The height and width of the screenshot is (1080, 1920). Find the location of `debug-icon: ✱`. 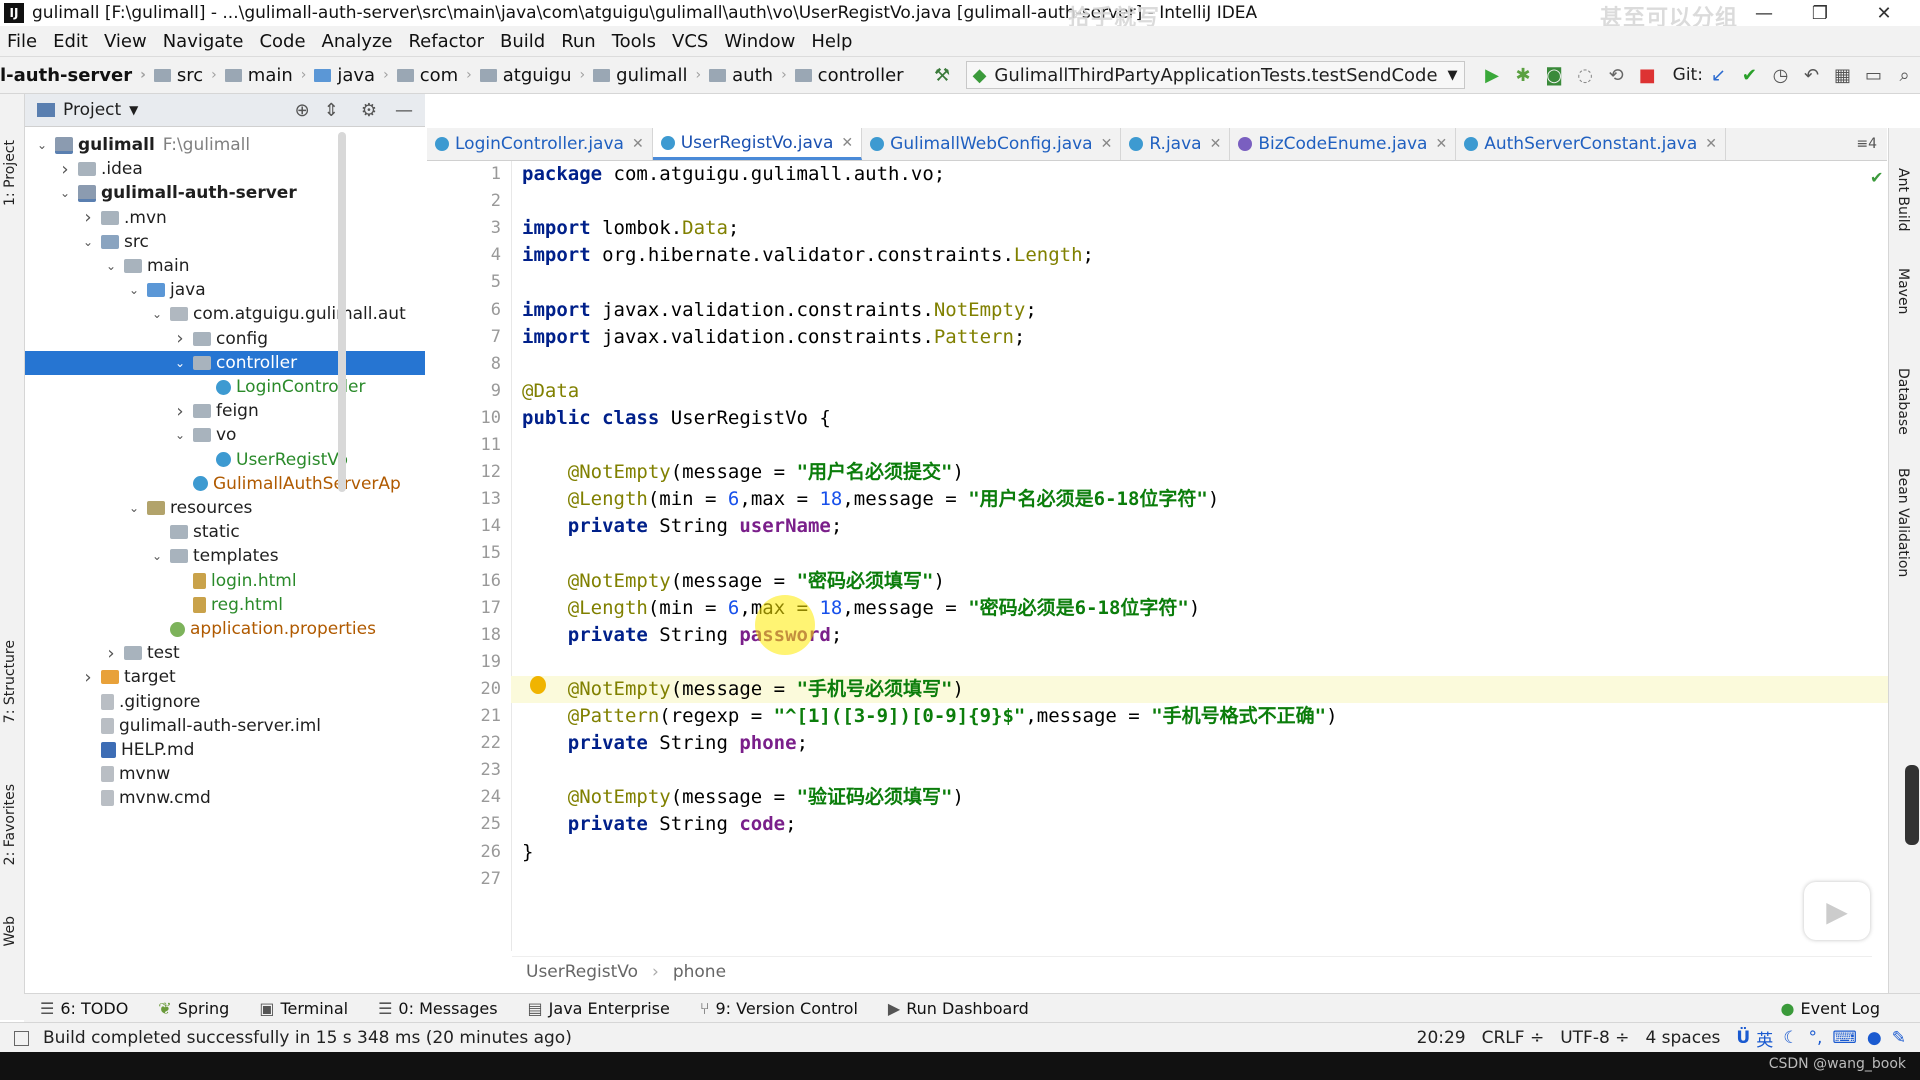

debug-icon: ✱ is located at coordinates (1523, 75).